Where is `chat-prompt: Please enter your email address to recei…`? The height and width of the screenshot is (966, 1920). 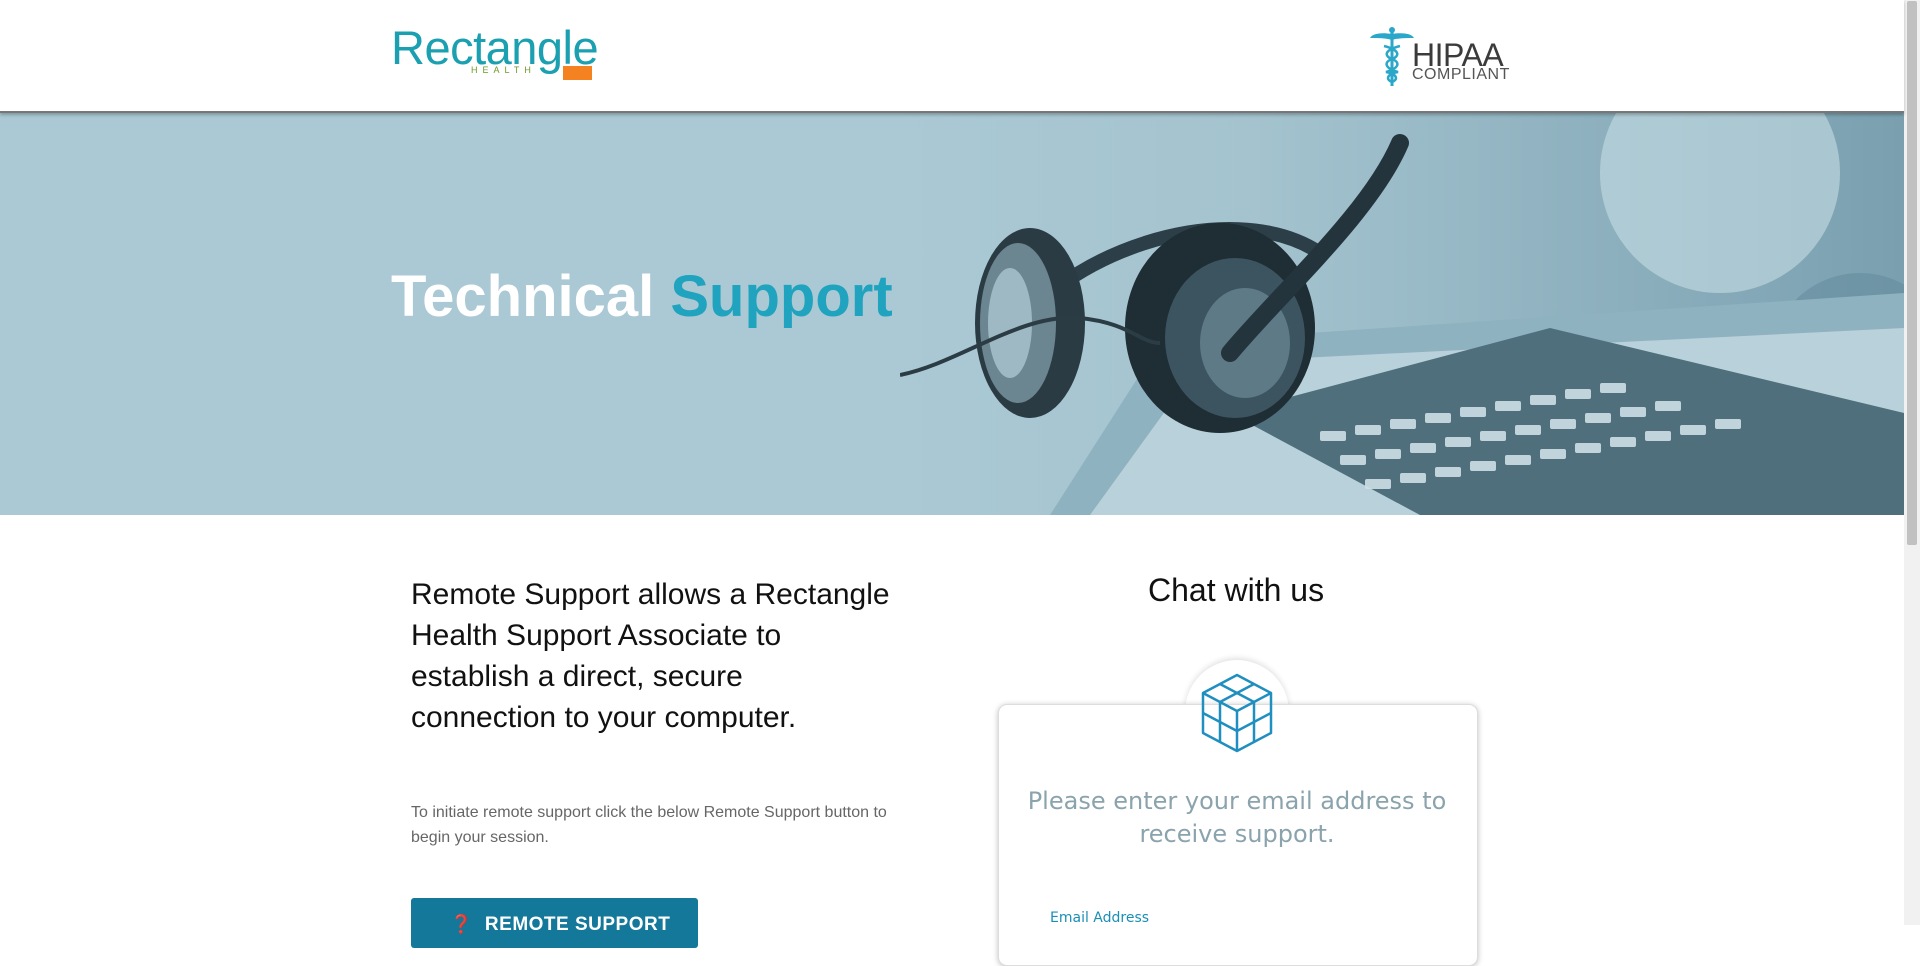 chat-prompt: Please enter your email address to recei… is located at coordinates (1237, 817).